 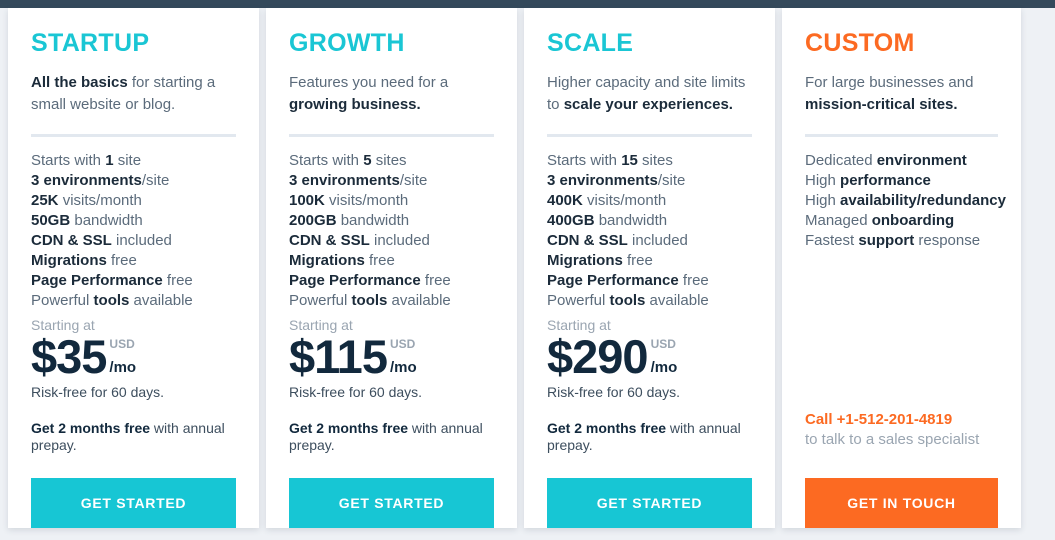 What do you see at coordinates (307, 200) in the screenshot?
I see `feature-bold: 100K` at bounding box center [307, 200].